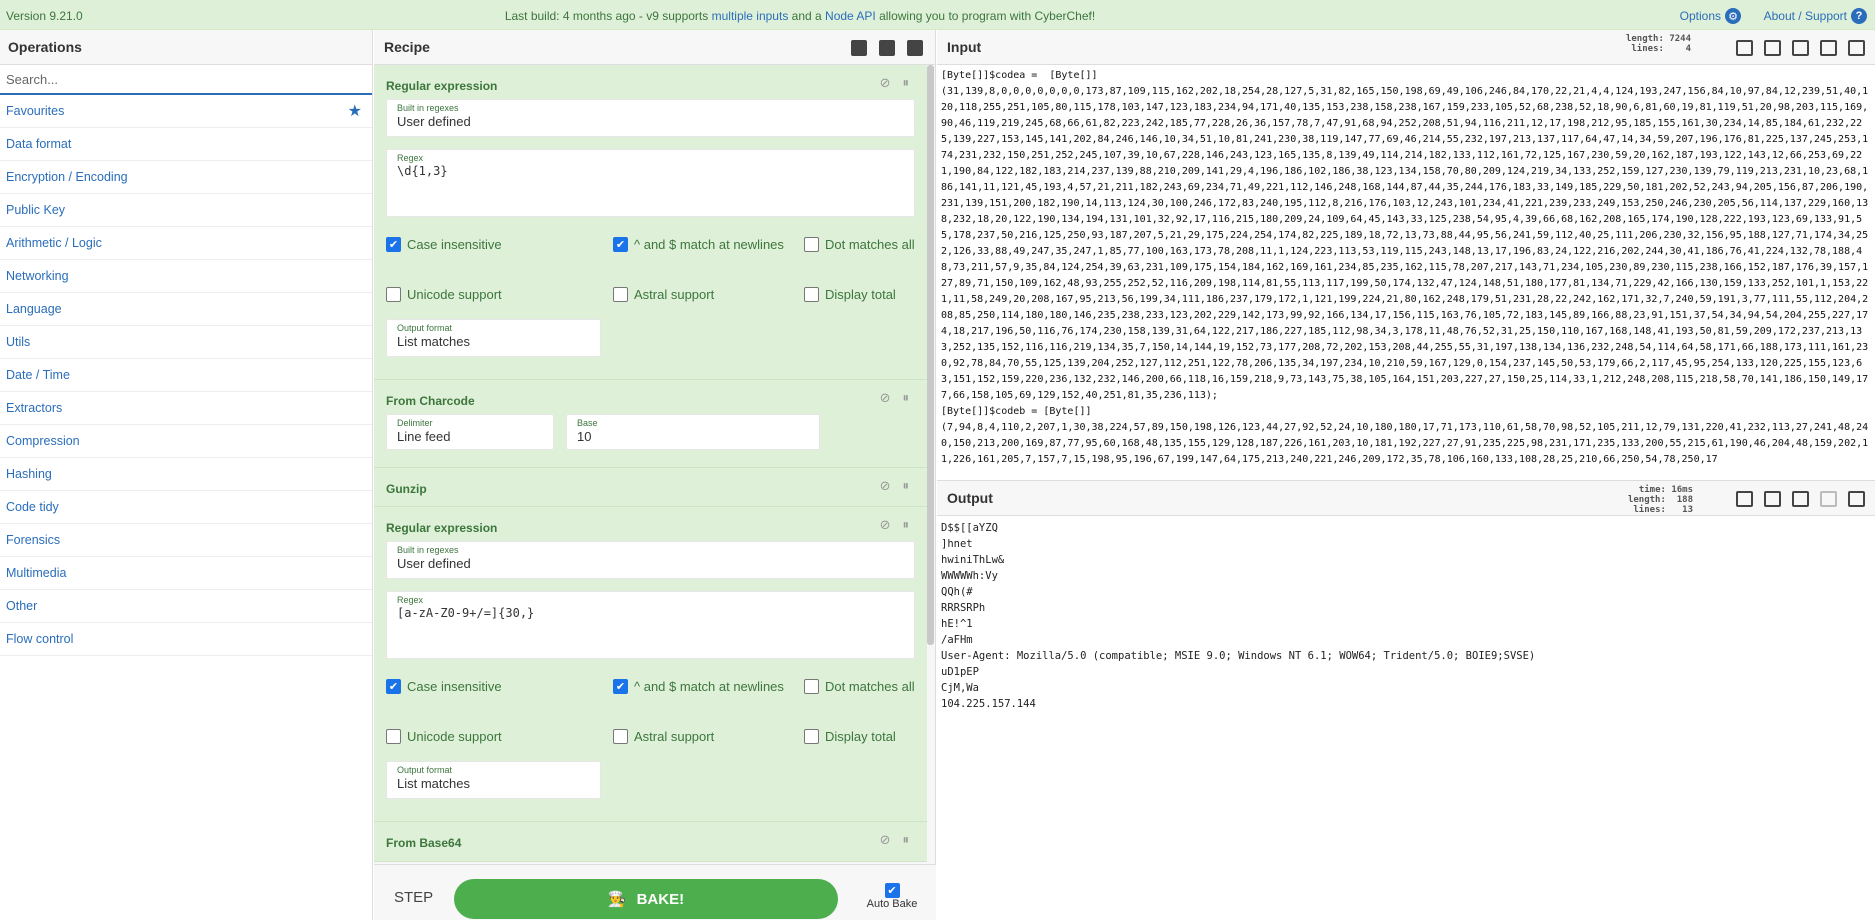 Image resolution: width=1875 pixels, height=920 pixels. I want to click on clear-input-icon, so click(1828, 48).